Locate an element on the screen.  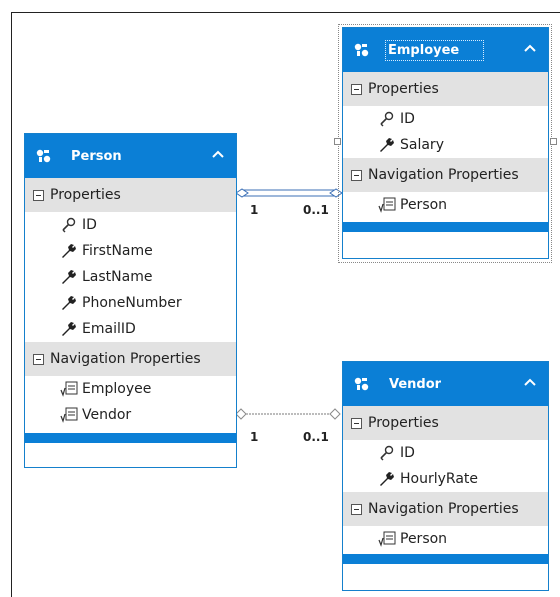
property-name: LastName is located at coordinates (117, 277).